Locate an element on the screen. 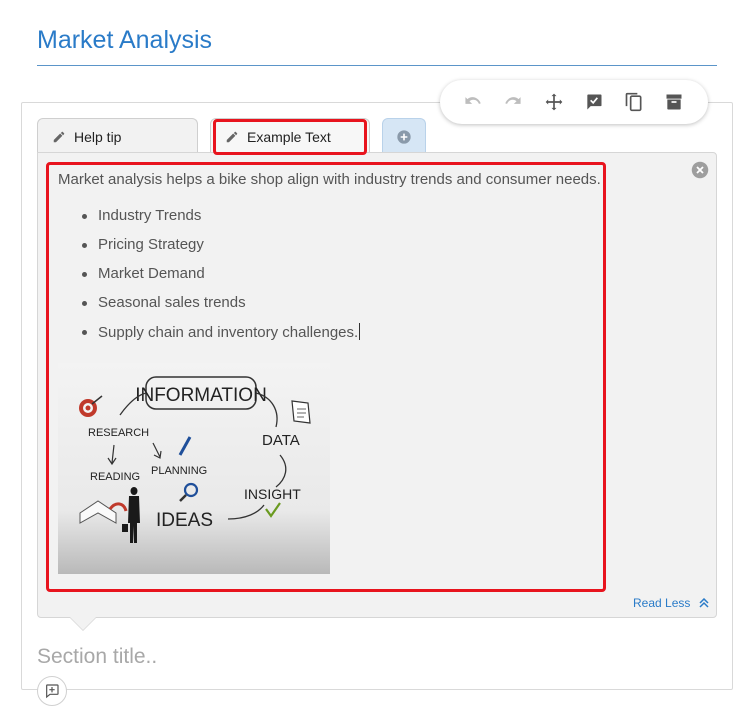  approve-icon is located at coordinates (594, 102).